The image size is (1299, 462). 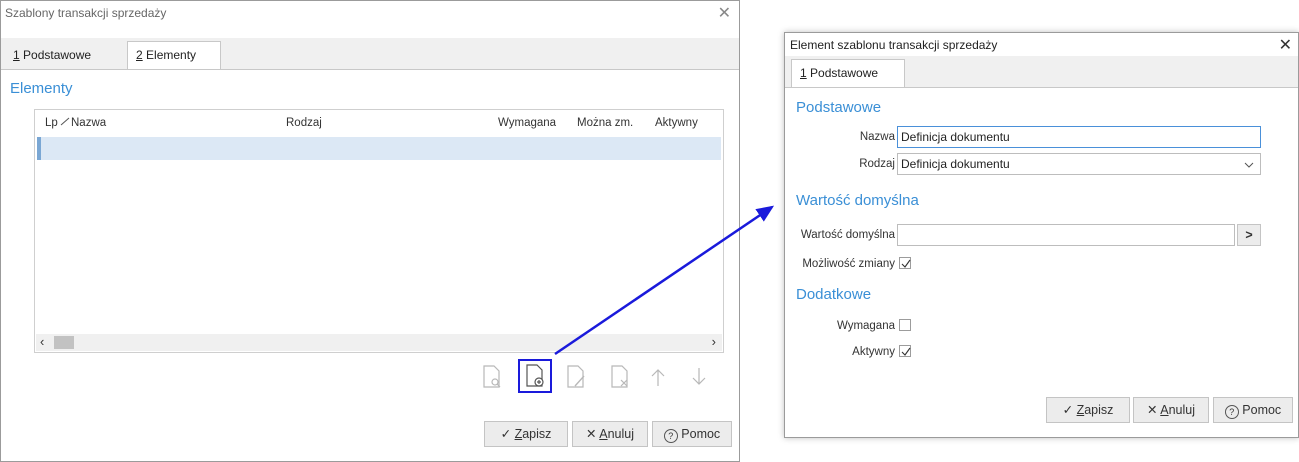 What do you see at coordinates (842, 73) in the screenshot?
I see `tab-label: Podstawowe` at bounding box center [842, 73].